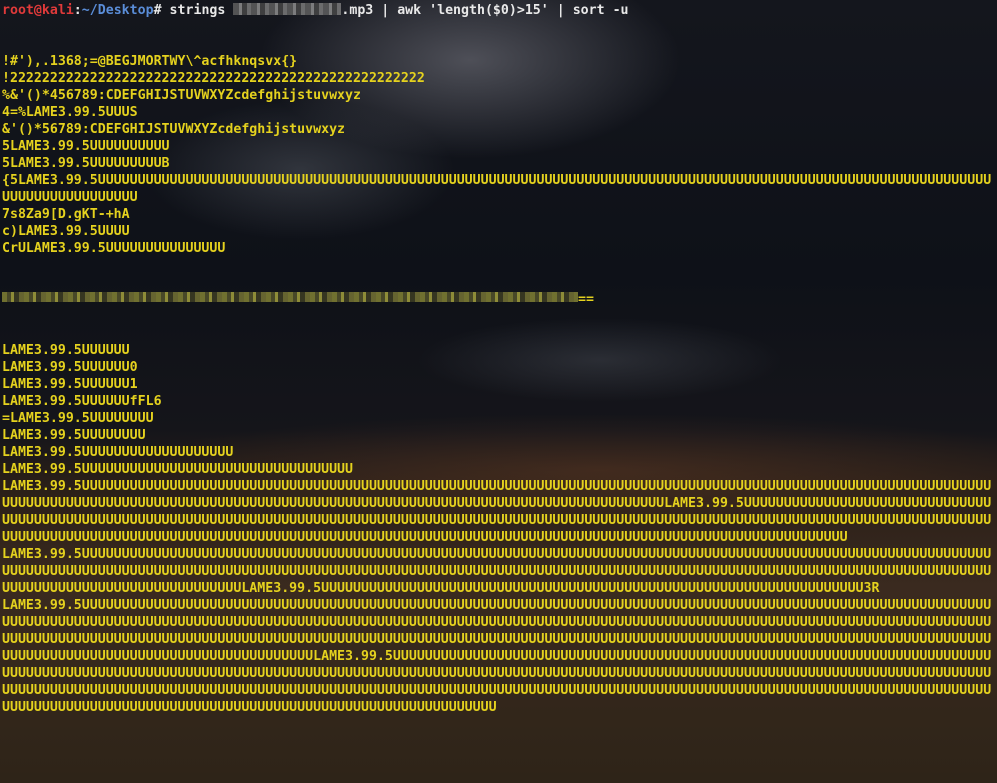 Image resolution: width=997 pixels, height=783 pixels. I want to click on output-line: =LAME3.99.5UUUUUUUU, so click(78, 418).